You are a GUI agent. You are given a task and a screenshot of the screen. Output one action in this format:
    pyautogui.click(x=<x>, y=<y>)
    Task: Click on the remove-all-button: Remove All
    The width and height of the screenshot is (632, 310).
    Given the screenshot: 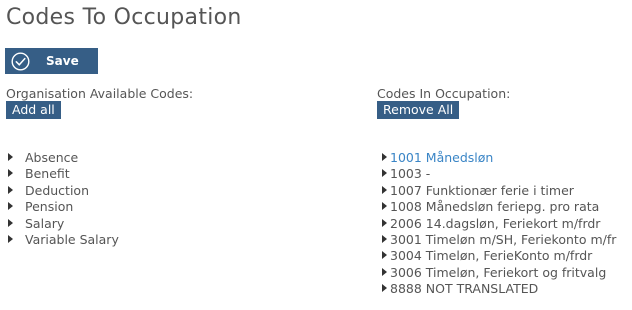 What is the action you would take?
    pyautogui.click(x=418, y=110)
    